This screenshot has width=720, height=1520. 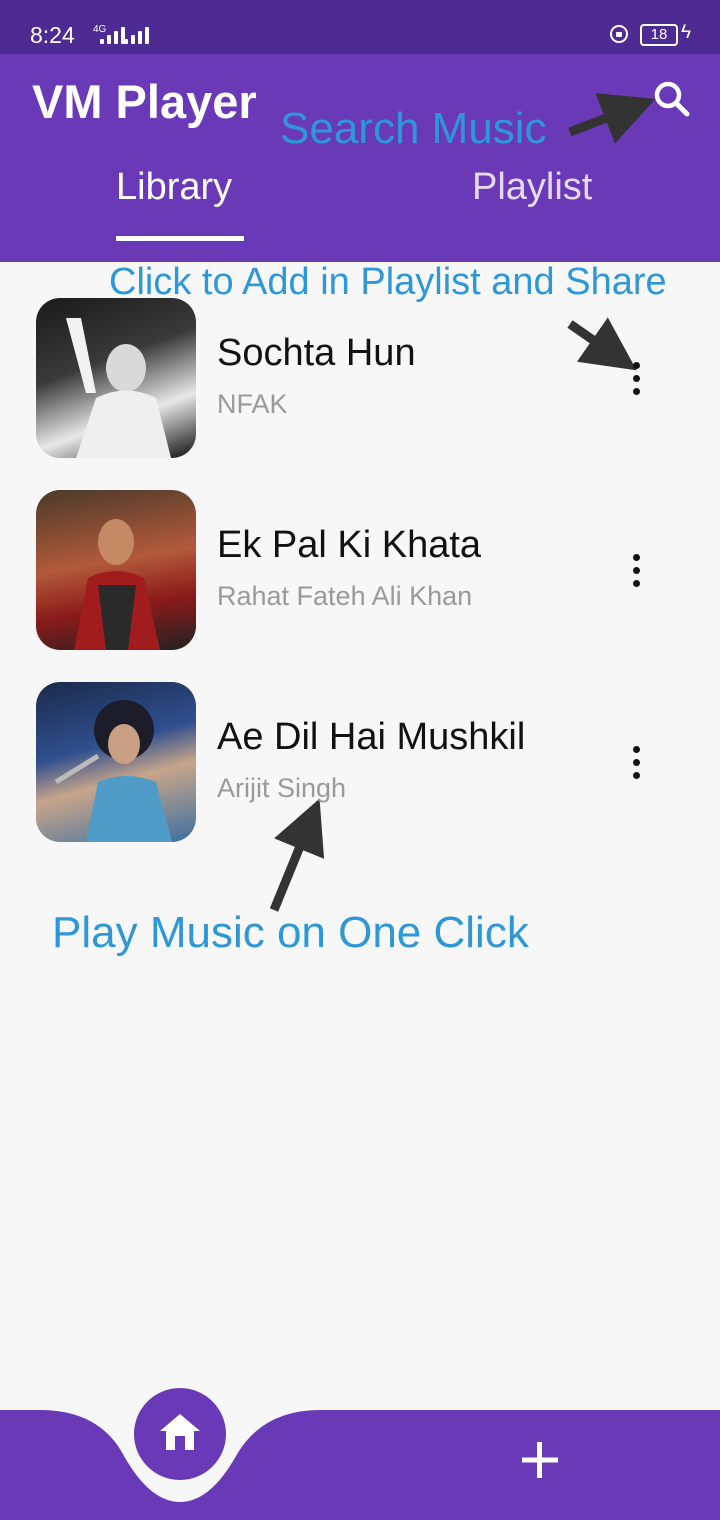 I want to click on bottom-nav, so click(x=360, y=1454).